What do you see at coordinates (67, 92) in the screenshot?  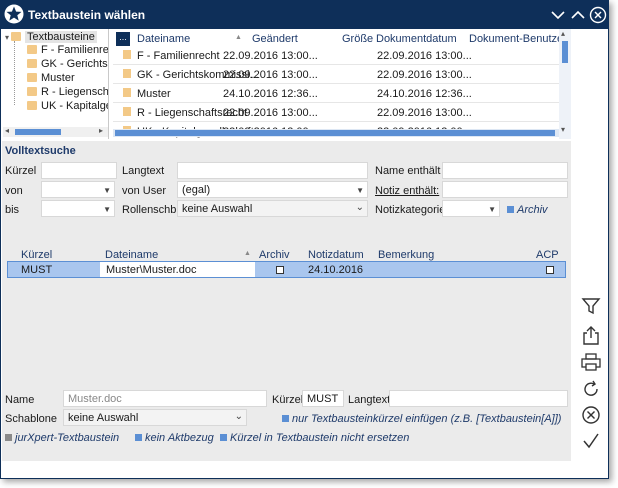 I see `tree-item: R - Liegenschaftsrecht` at bounding box center [67, 92].